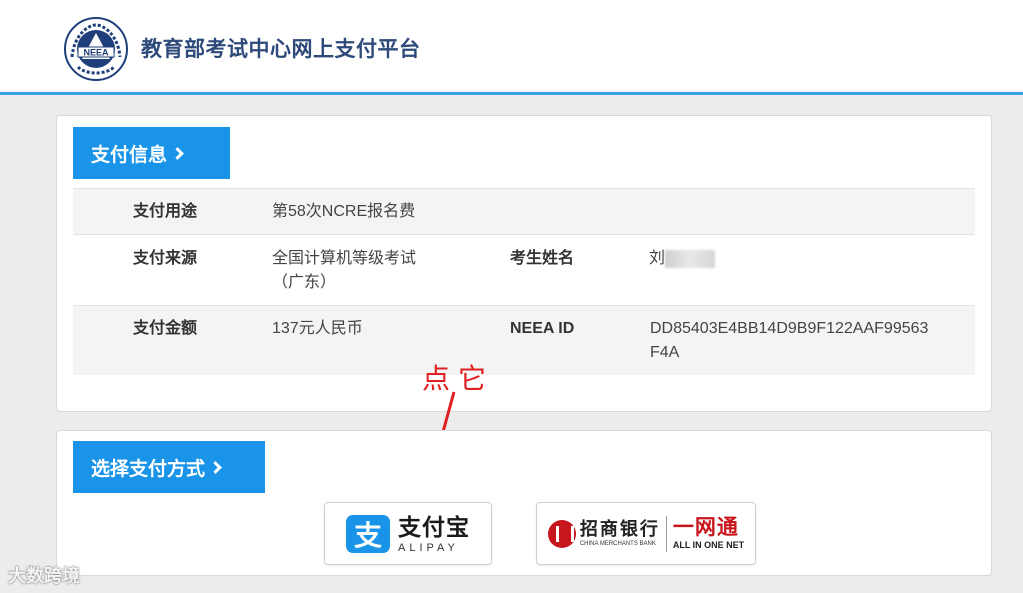 The height and width of the screenshot is (593, 1023). What do you see at coordinates (344, 211) in the screenshot?
I see `row-value-purpose: 第58次NCRE报名费` at bounding box center [344, 211].